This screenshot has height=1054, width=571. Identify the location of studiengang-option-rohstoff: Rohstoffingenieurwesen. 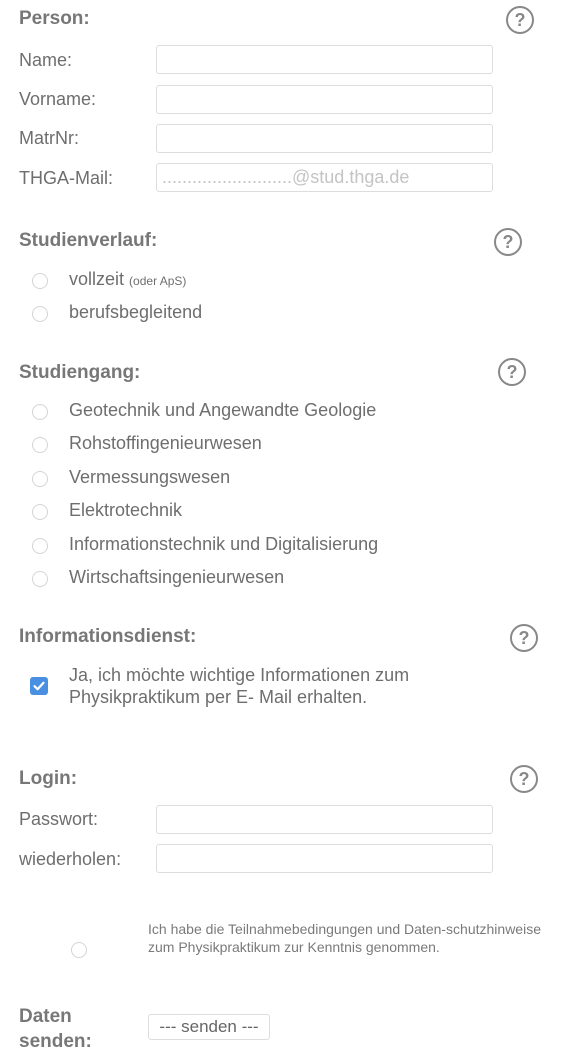
(165, 443).